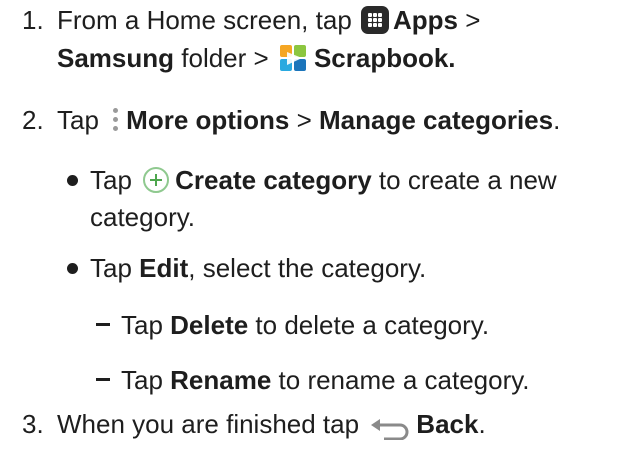 The height and width of the screenshot is (449, 622). What do you see at coordinates (208, 20) in the screenshot?
I see `step-1-text: From a Home screen, tap` at bounding box center [208, 20].